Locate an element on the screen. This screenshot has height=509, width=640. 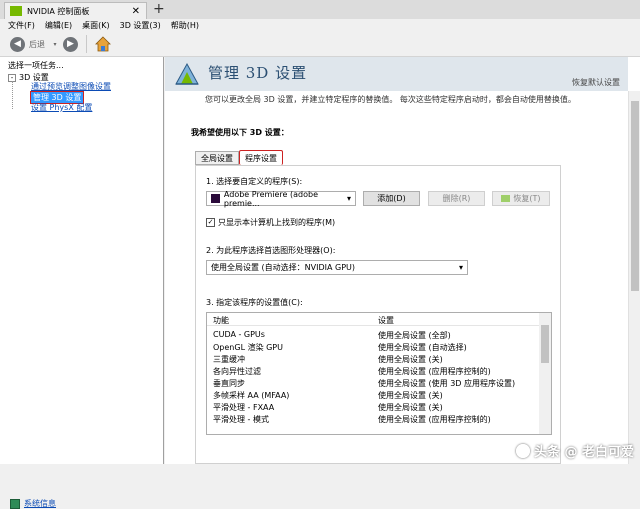
table-row: 平滑处理 - FXAA 使用全局设置 (关) is located at coordinates (373, 407).